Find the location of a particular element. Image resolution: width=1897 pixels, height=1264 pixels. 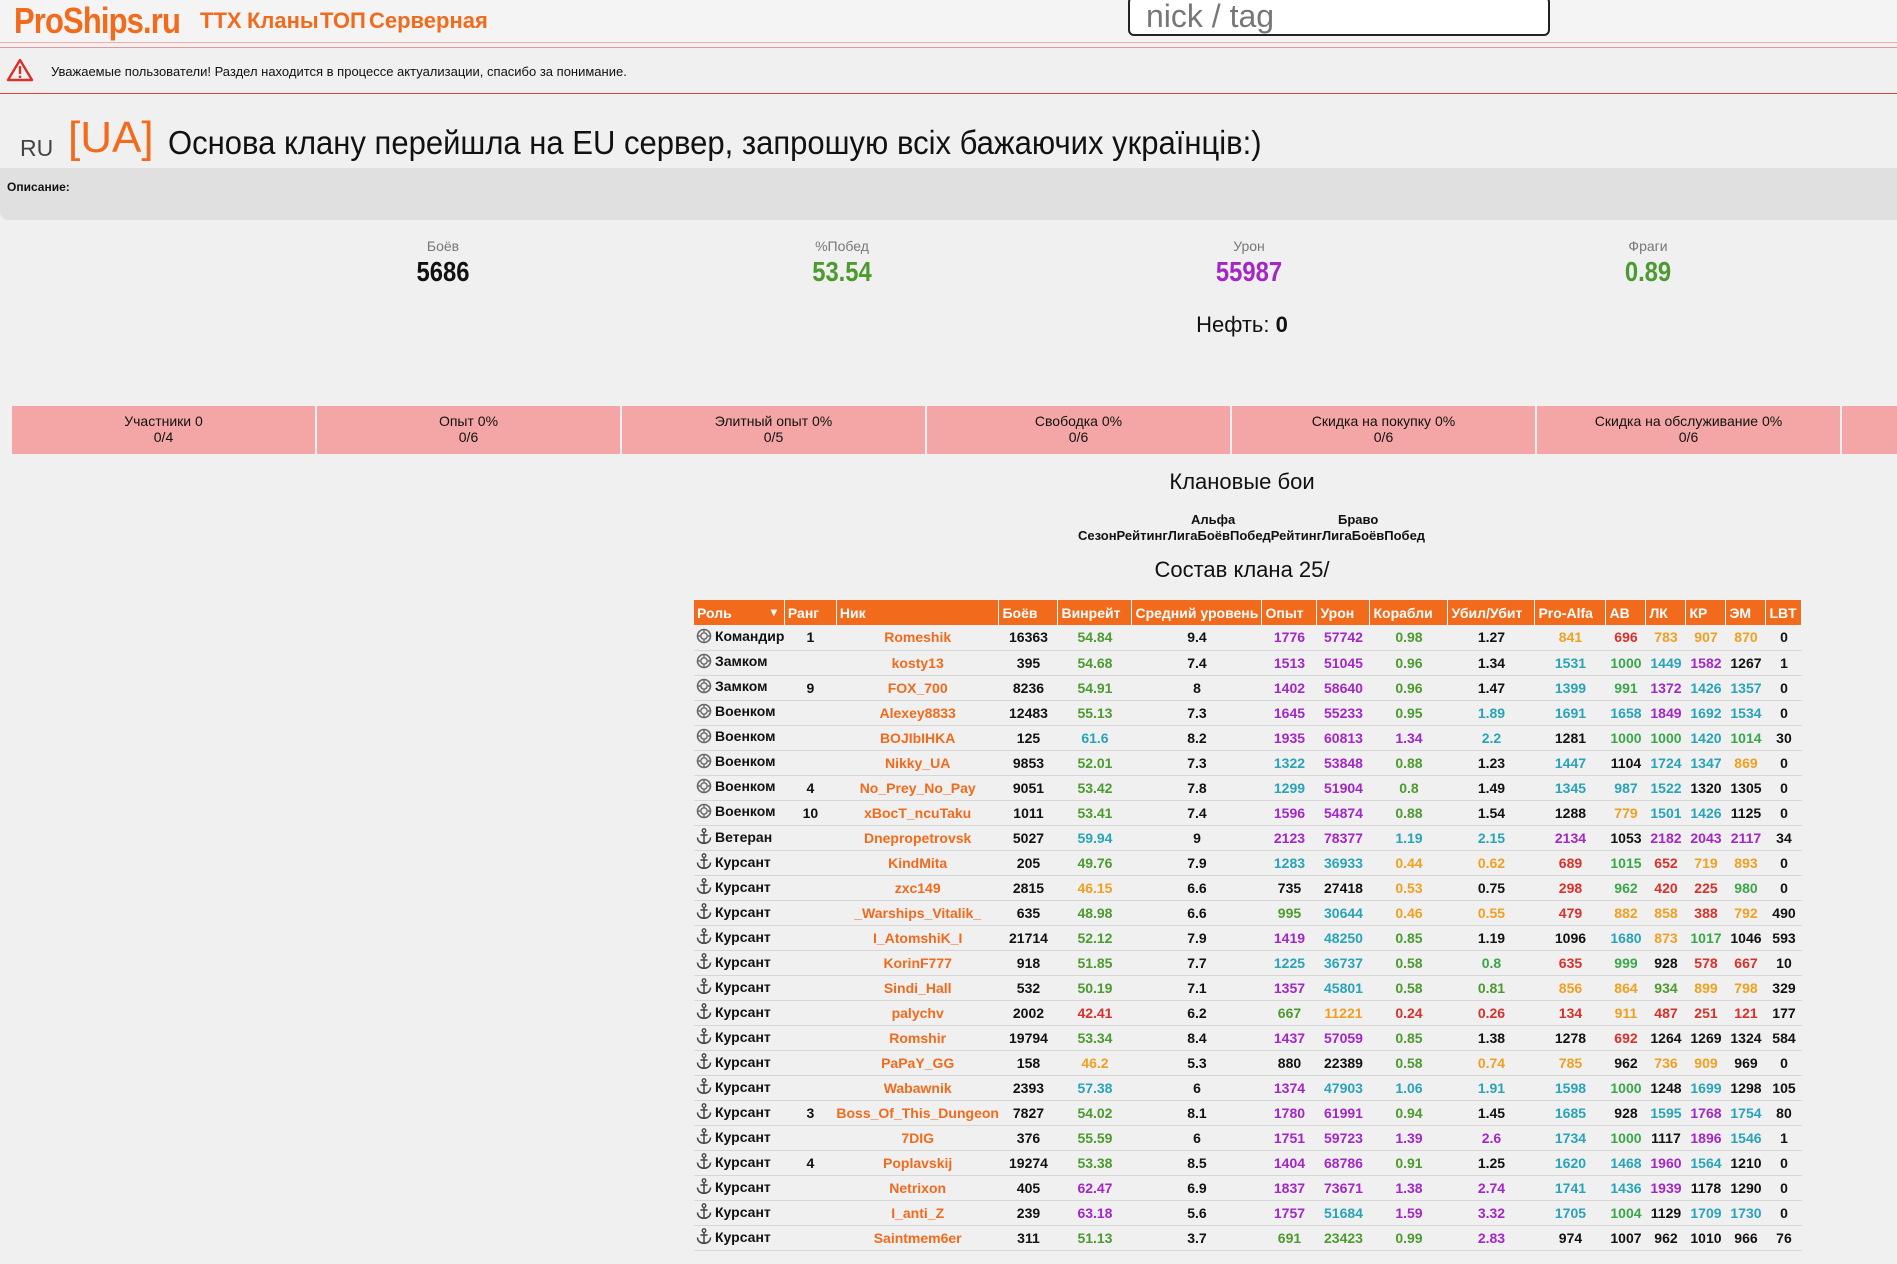

table-cell: 1248 is located at coordinates (1665, 1088).